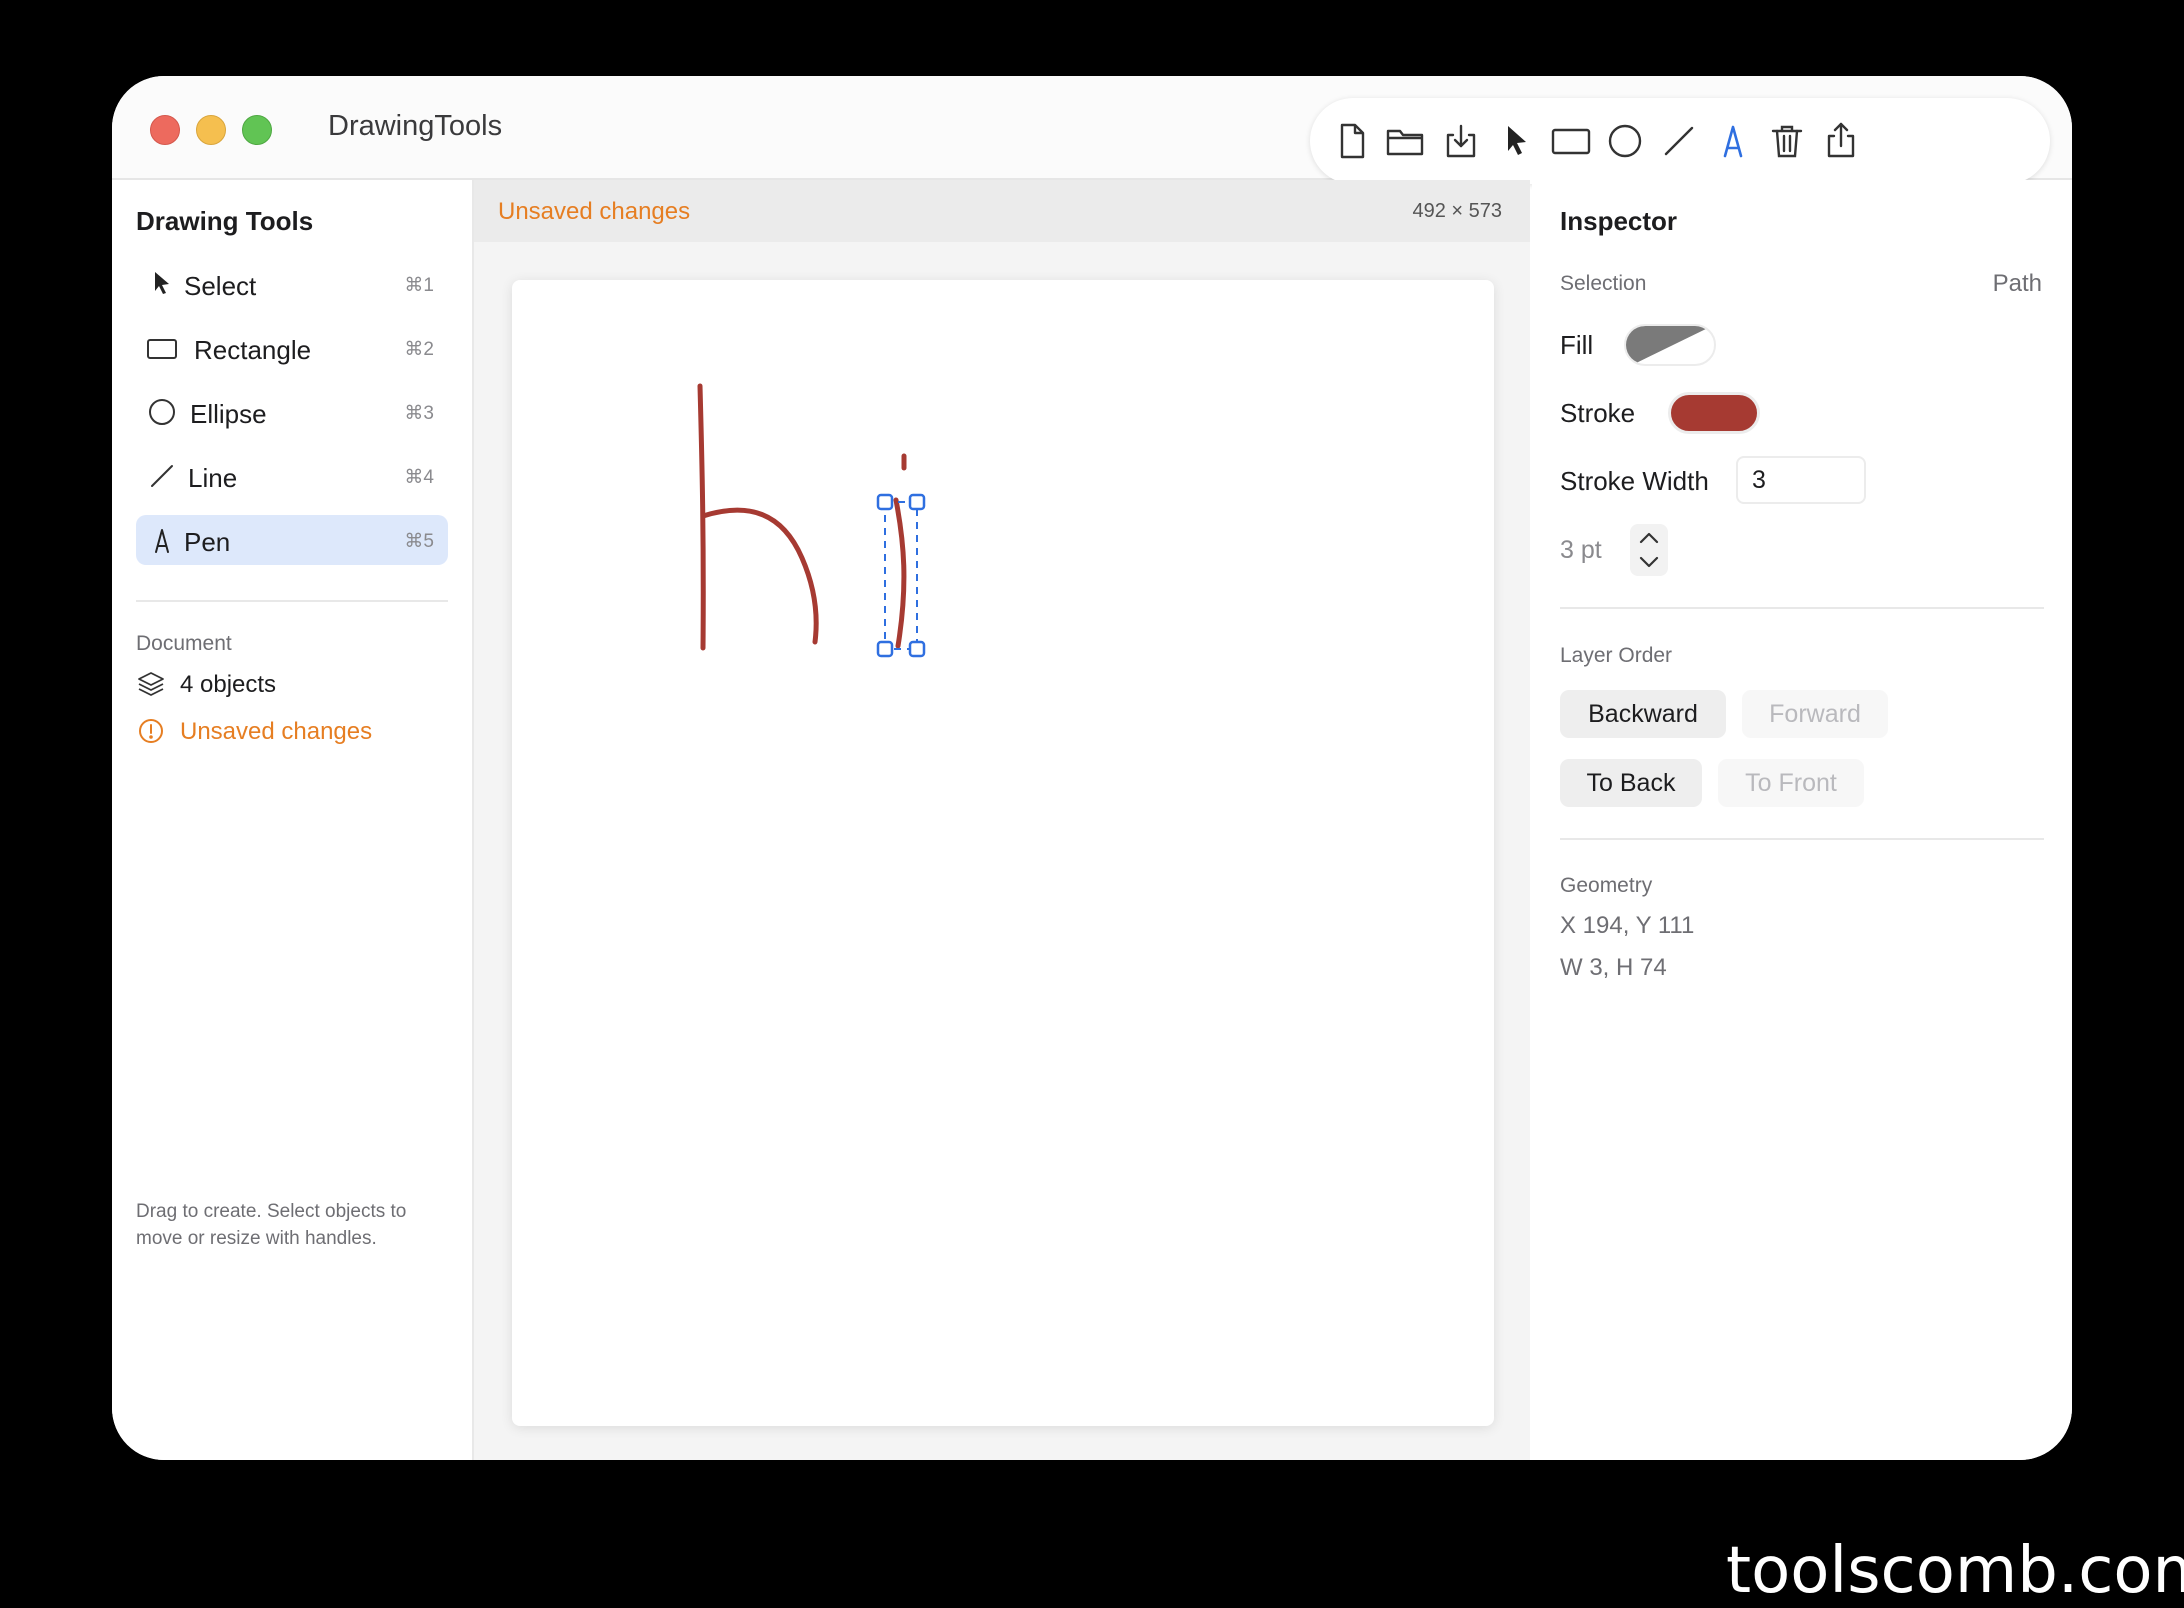 Image resolution: width=2184 pixels, height=1608 pixels. What do you see at coordinates (292, 284) in the screenshot?
I see `sidebar-tool-select: Select ⌘1` at bounding box center [292, 284].